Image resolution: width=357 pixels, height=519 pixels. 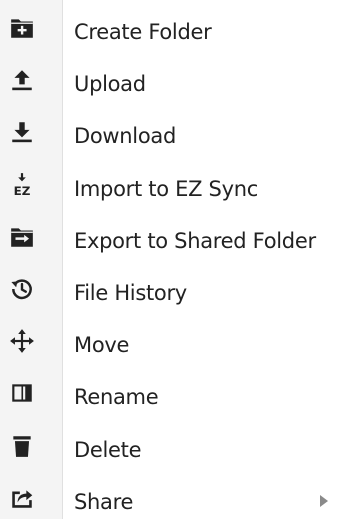 What do you see at coordinates (324, 500) in the screenshot?
I see `submenu-arrow-icon` at bounding box center [324, 500].